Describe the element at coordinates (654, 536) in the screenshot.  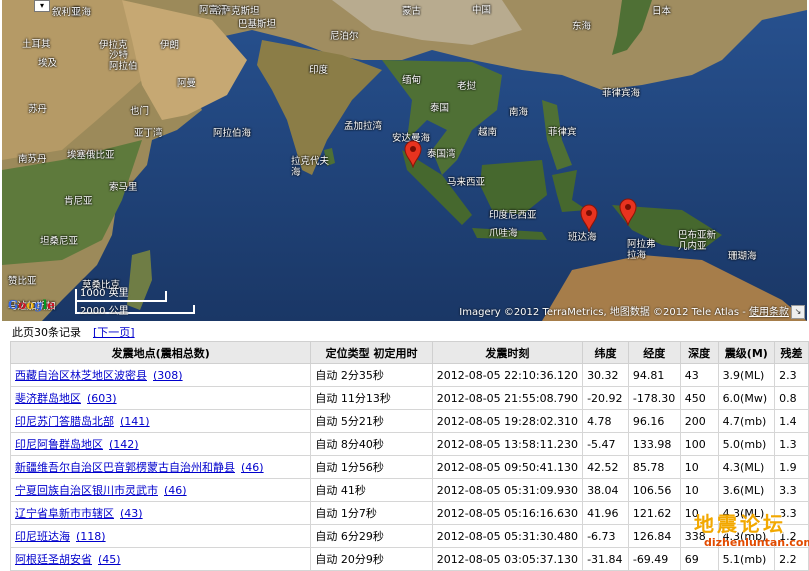
I see `cell-longitude: 126.84` at that location.